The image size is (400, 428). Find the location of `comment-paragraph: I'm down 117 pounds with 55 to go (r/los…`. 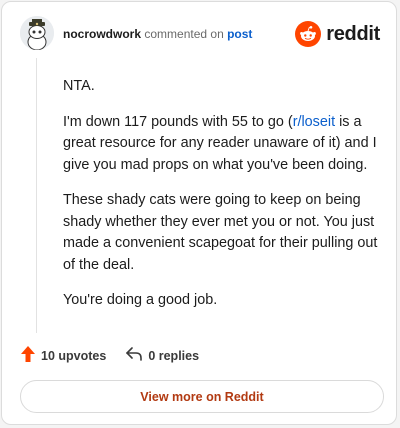

comment-paragraph: I'm down 117 pounds with 55 to go (r/los… is located at coordinates (220, 143).